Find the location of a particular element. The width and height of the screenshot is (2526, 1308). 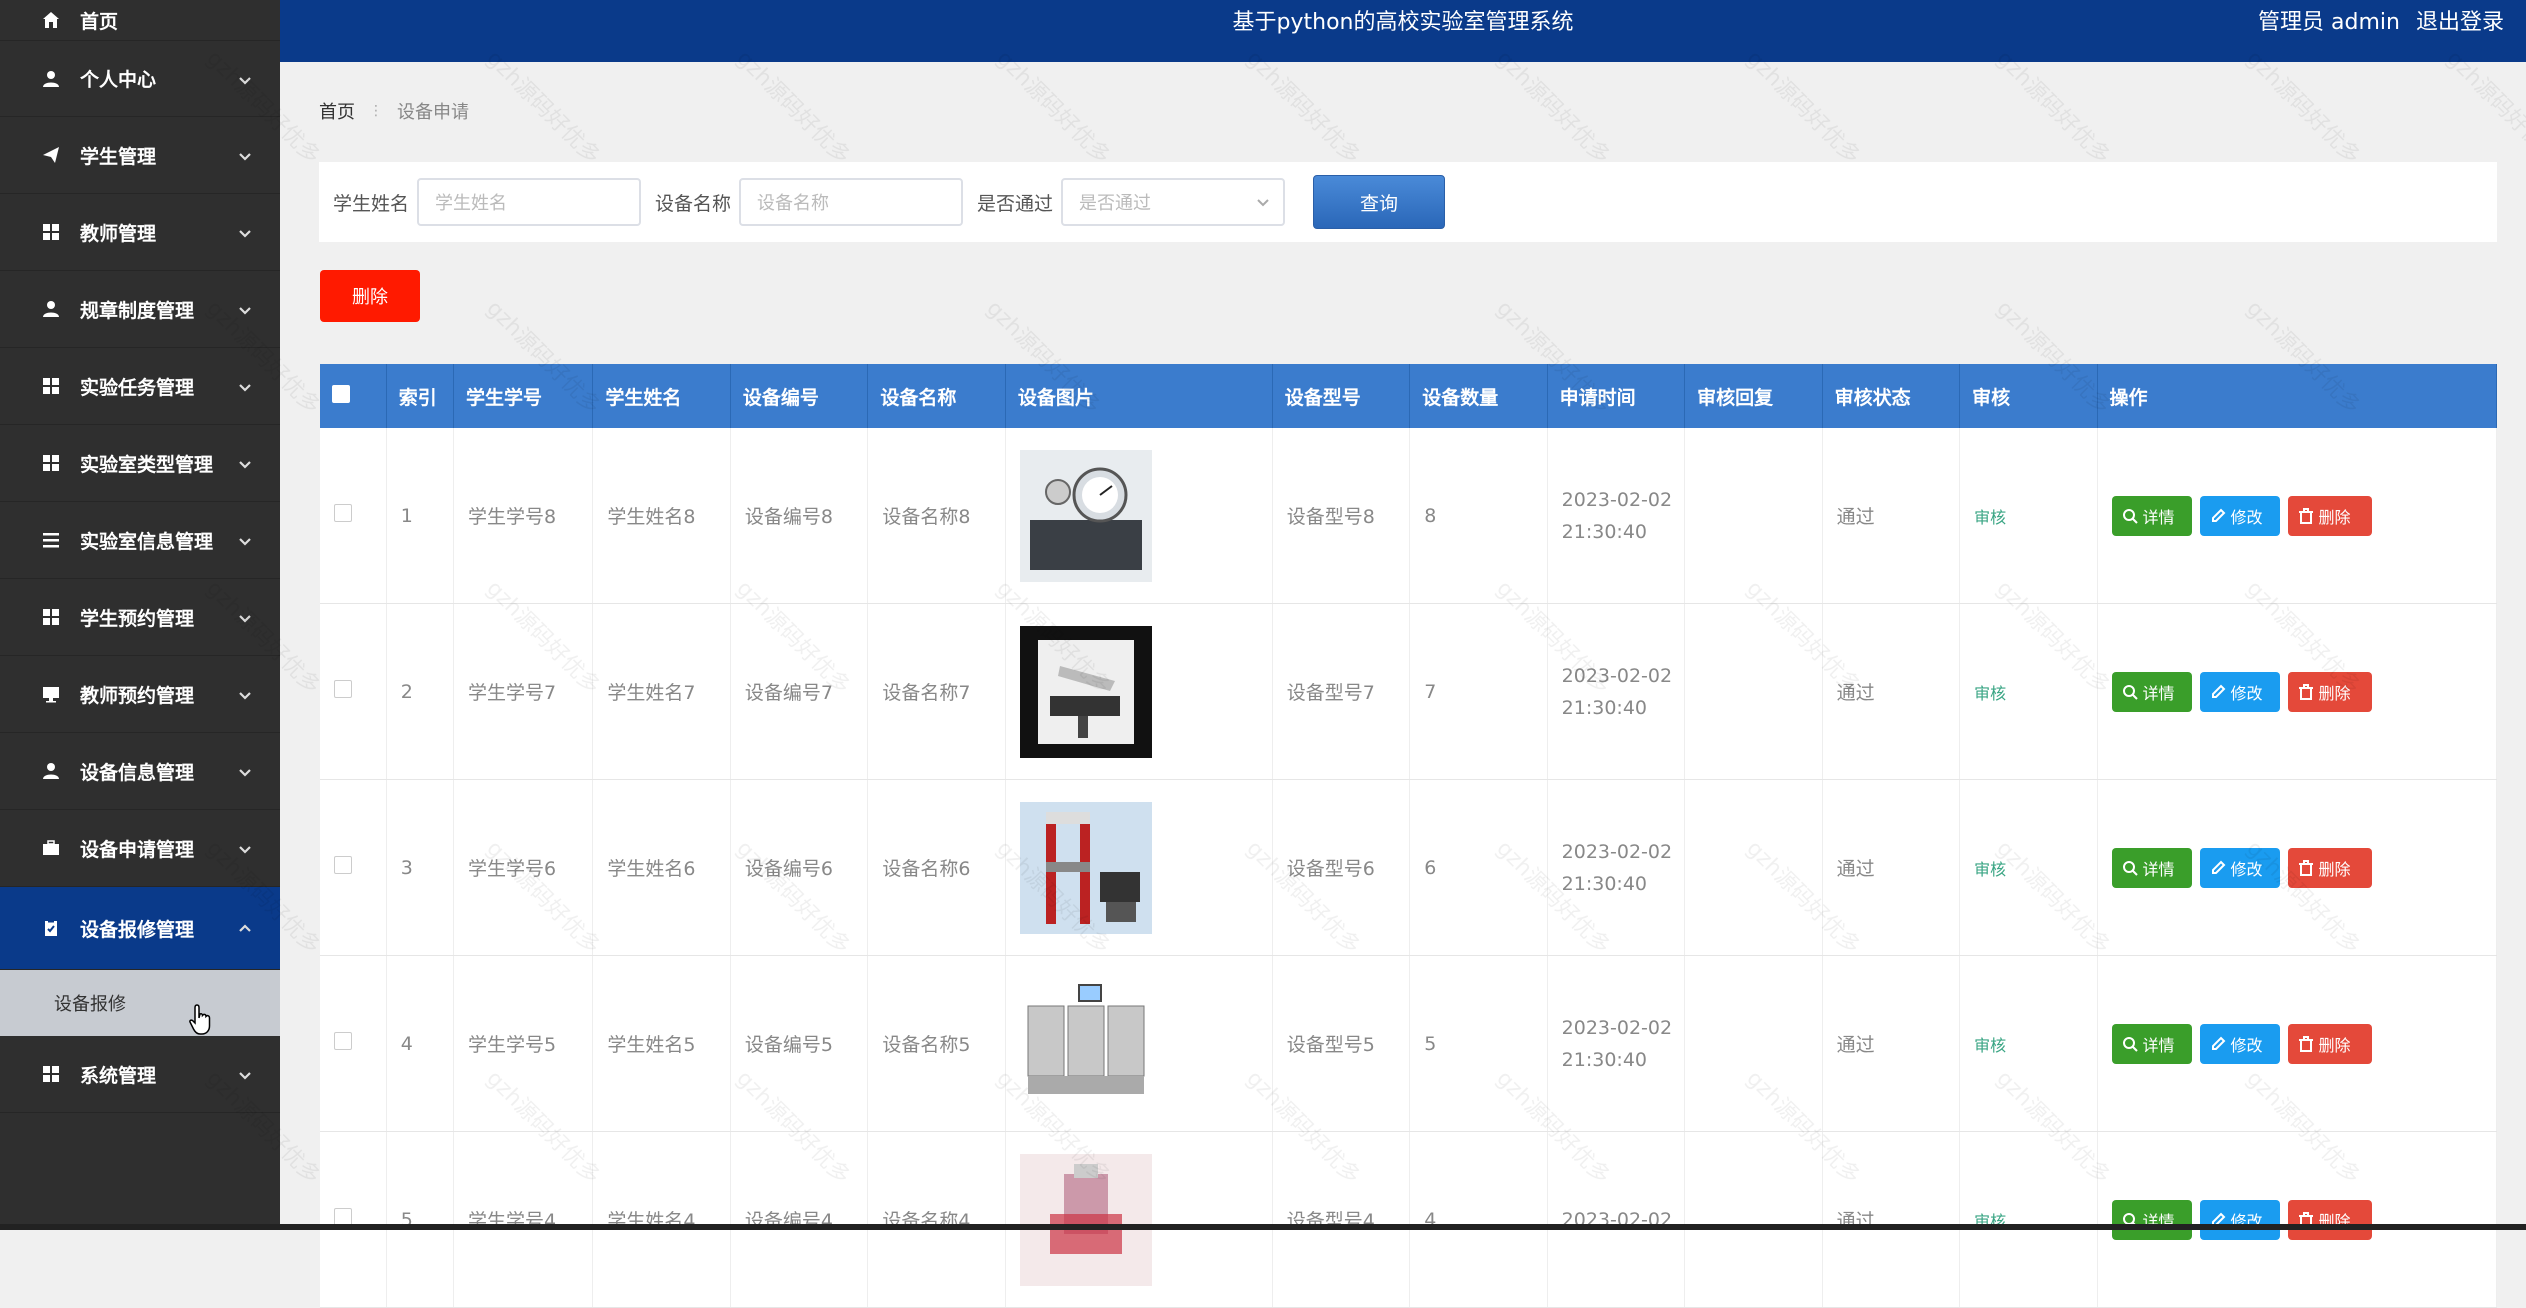

select-all-checkbox is located at coordinates (341, 393).